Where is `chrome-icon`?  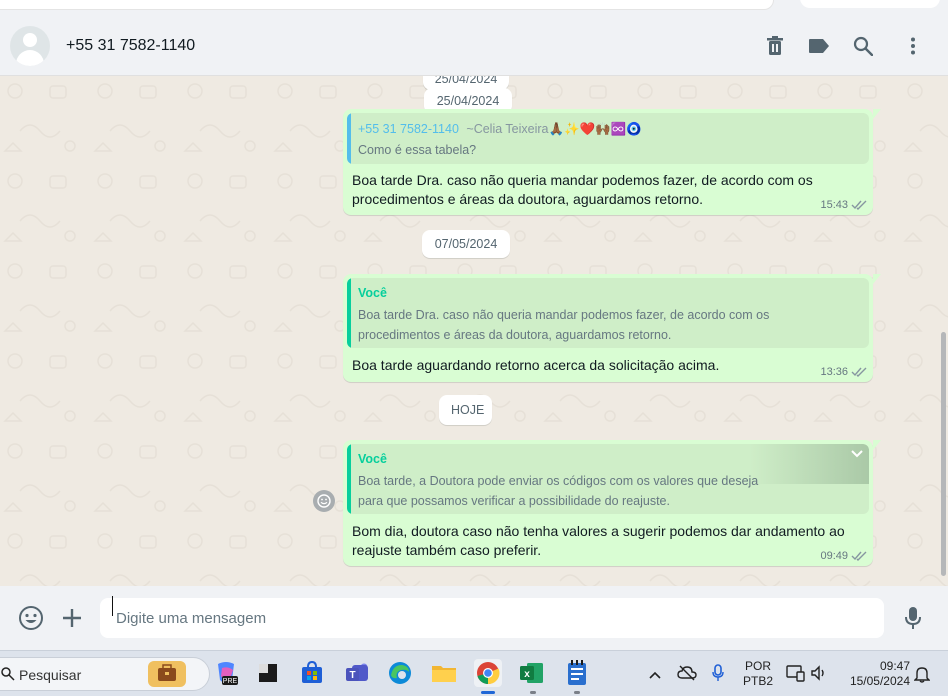
chrome-icon is located at coordinates (488, 673).